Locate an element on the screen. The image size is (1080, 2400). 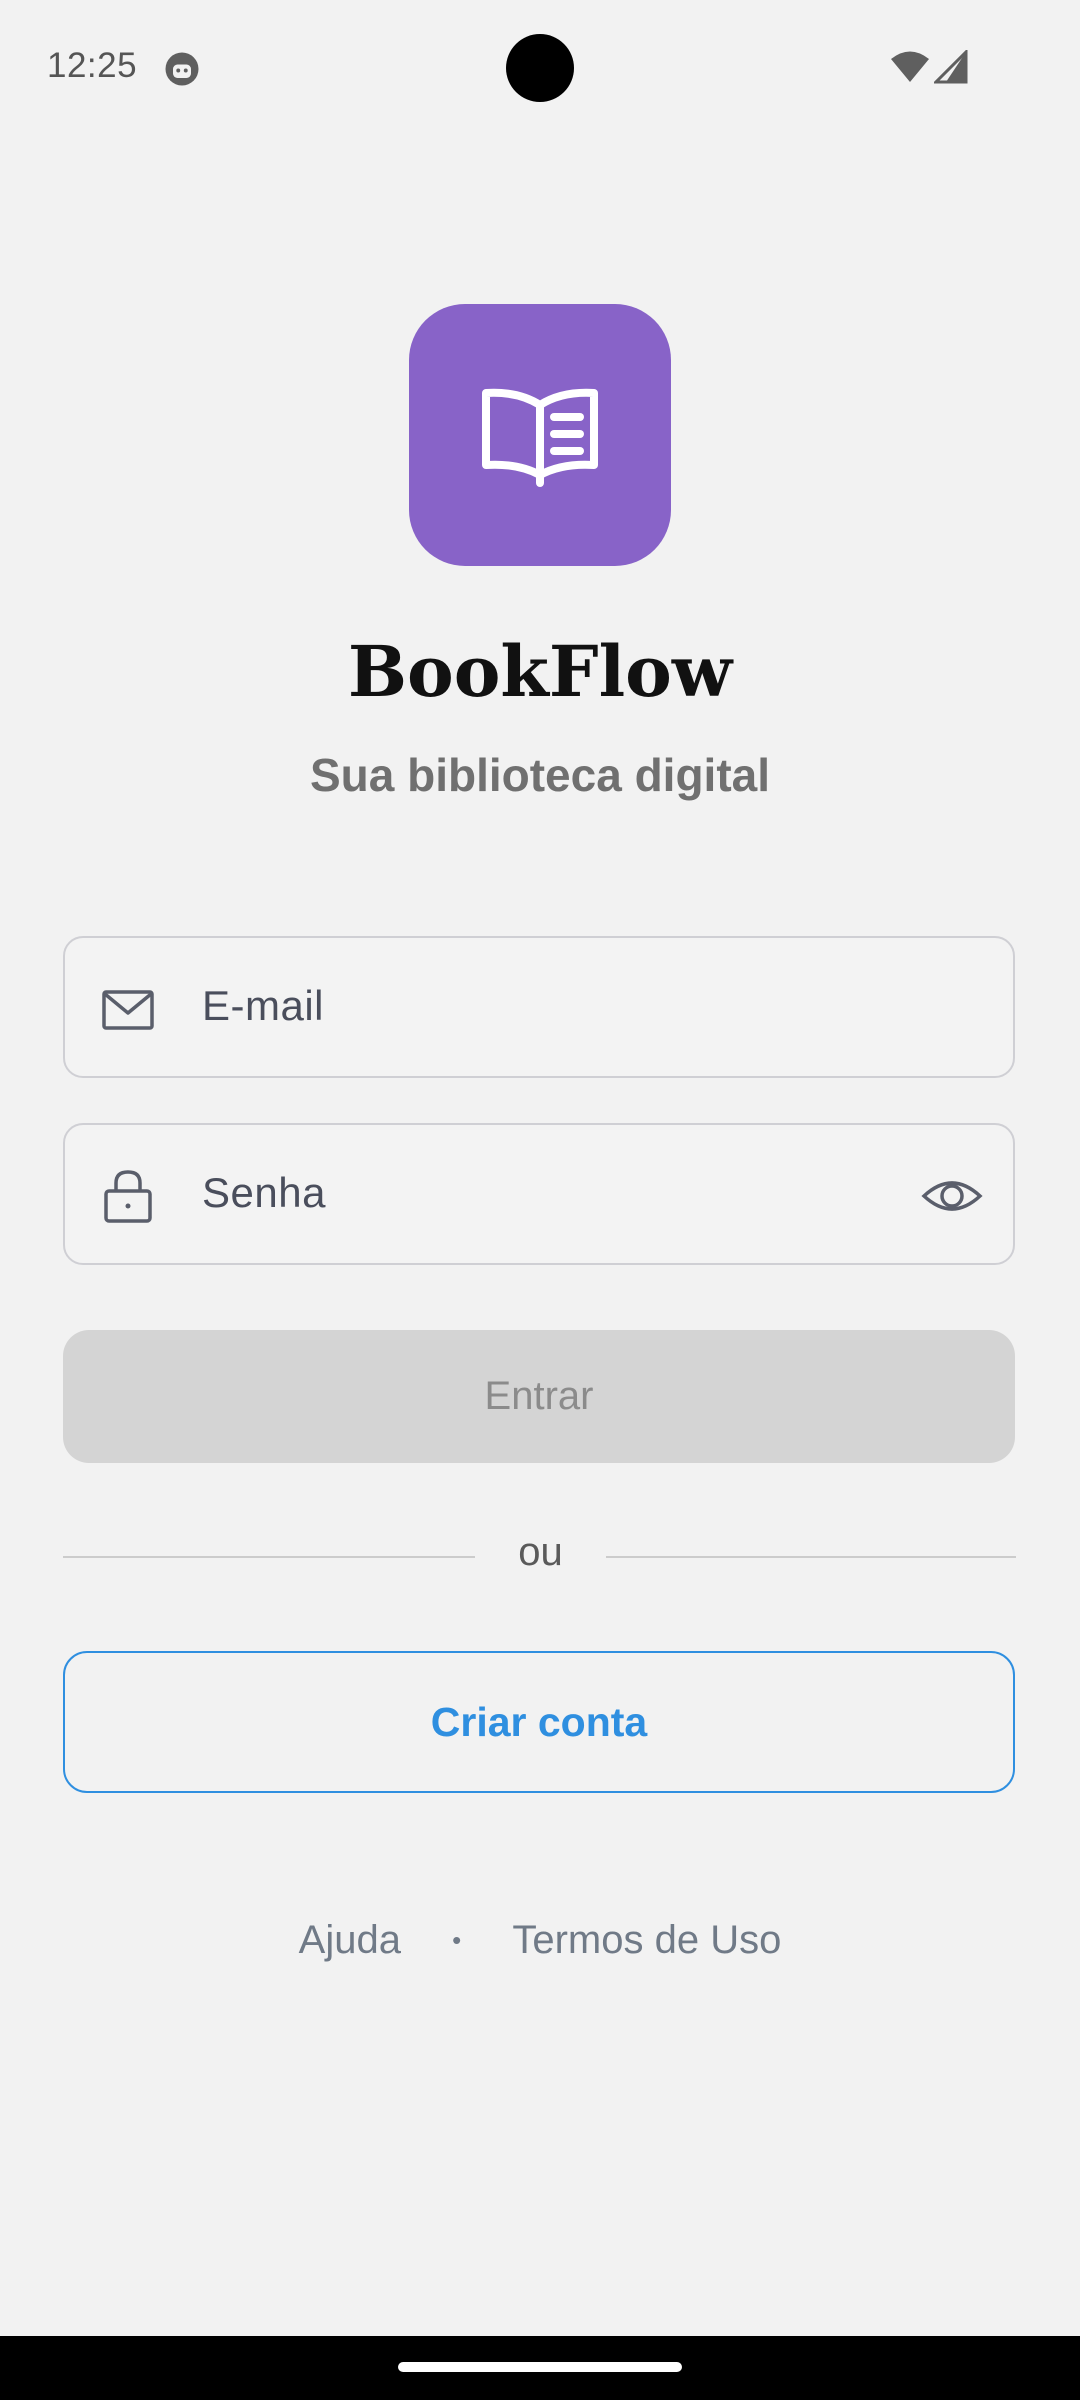
divider-line-left is located at coordinates (269, 1557).